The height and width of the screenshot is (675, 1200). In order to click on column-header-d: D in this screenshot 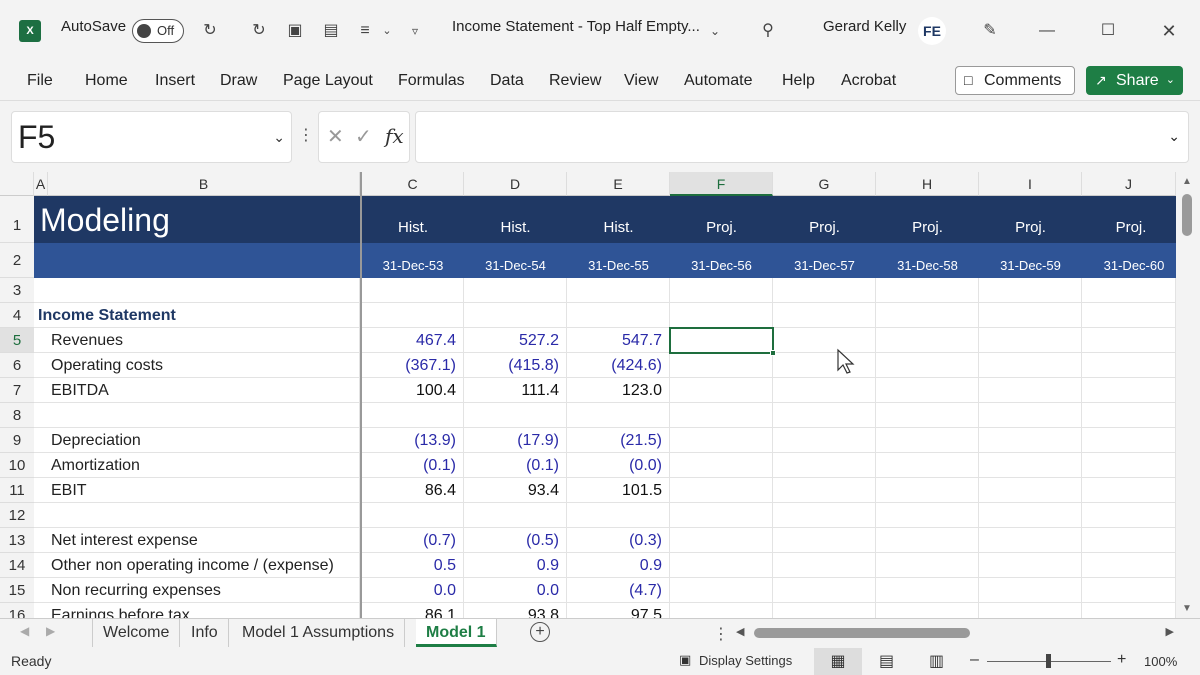, I will do `click(515, 184)`.